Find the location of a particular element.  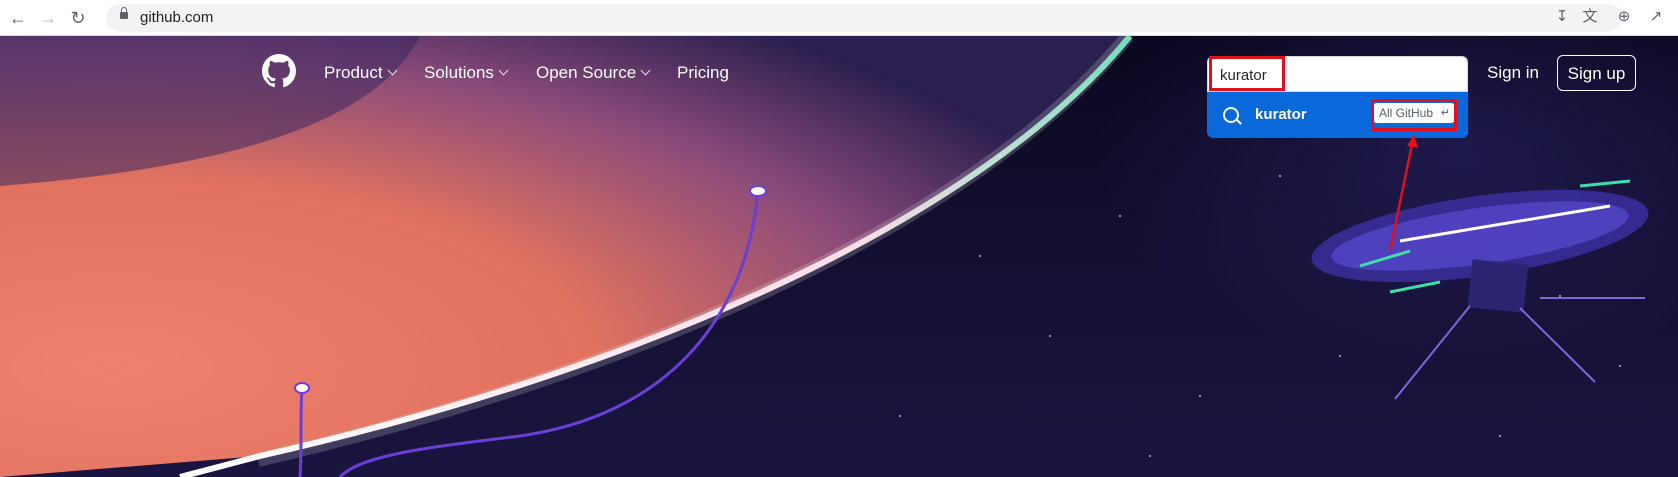

annotation-arrow is located at coordinates (1403, 193).